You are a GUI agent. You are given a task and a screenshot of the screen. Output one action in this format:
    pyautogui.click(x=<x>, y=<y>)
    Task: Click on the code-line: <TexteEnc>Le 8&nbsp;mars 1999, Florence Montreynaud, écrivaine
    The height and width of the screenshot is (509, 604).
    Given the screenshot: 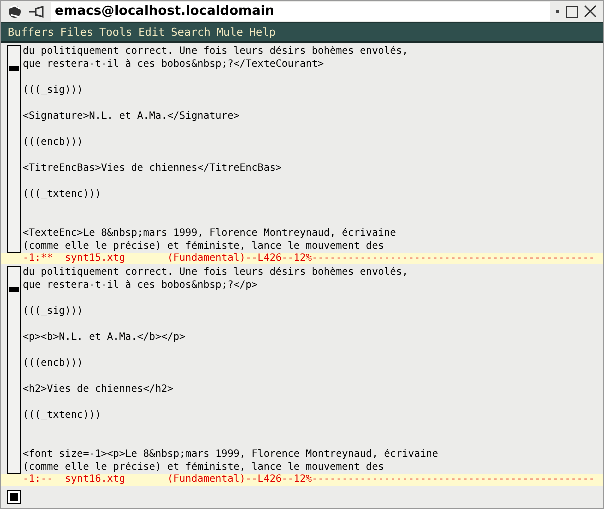 What is the action you would take?
    pyautogui.click(x=210, y=233)
    